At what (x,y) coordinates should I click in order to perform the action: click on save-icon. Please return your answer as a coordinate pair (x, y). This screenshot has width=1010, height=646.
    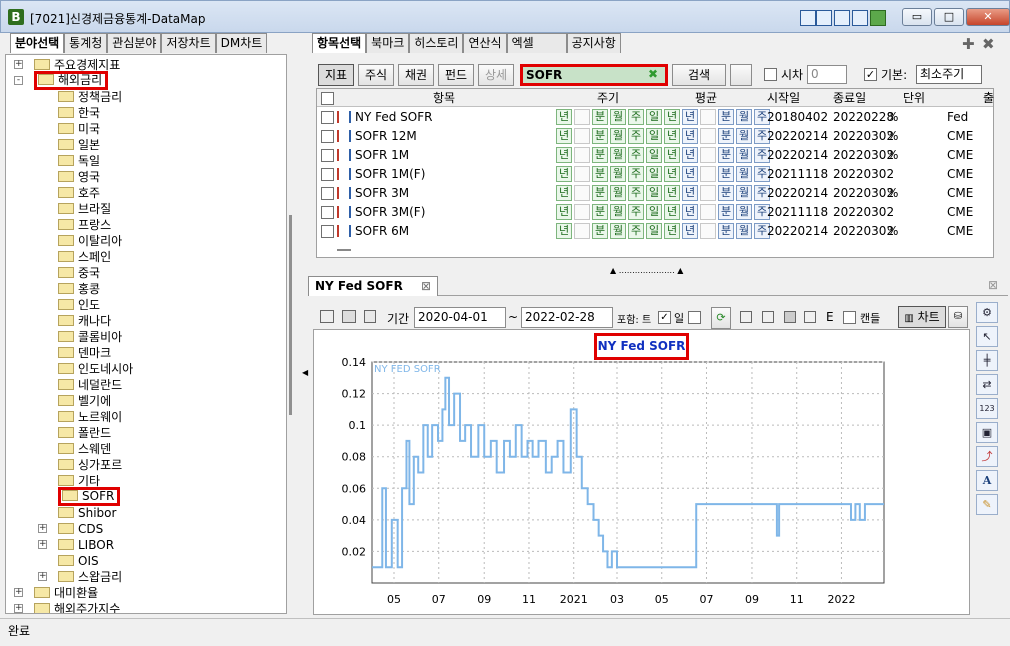
    Looking at the image, I should click on (842, 18).